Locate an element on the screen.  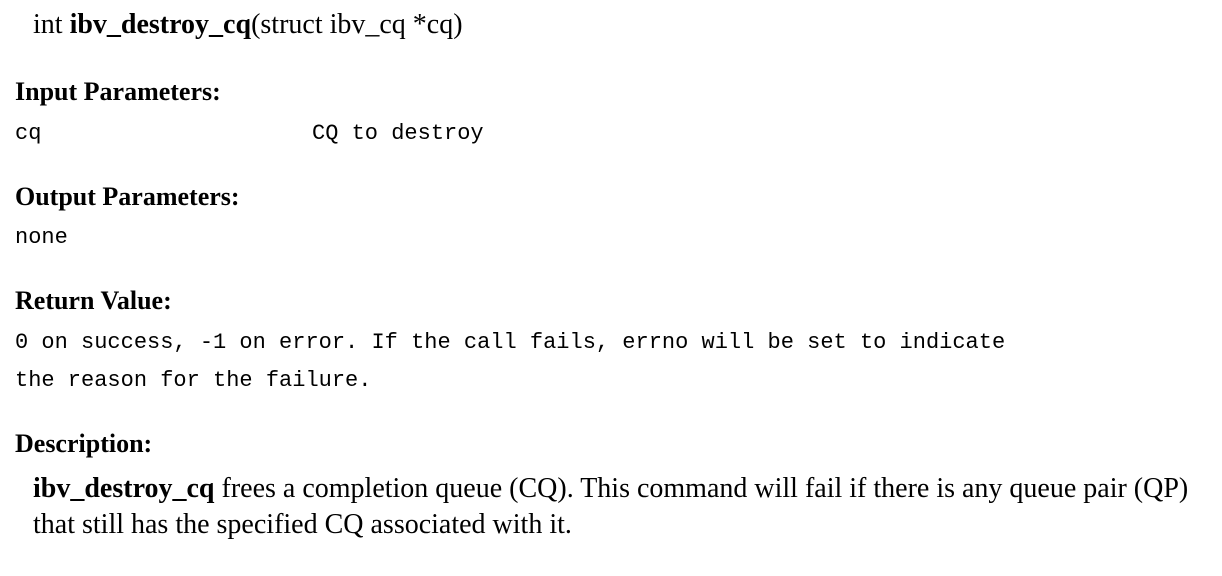
output-parameters-text: none is located at coordinates (41, 237).